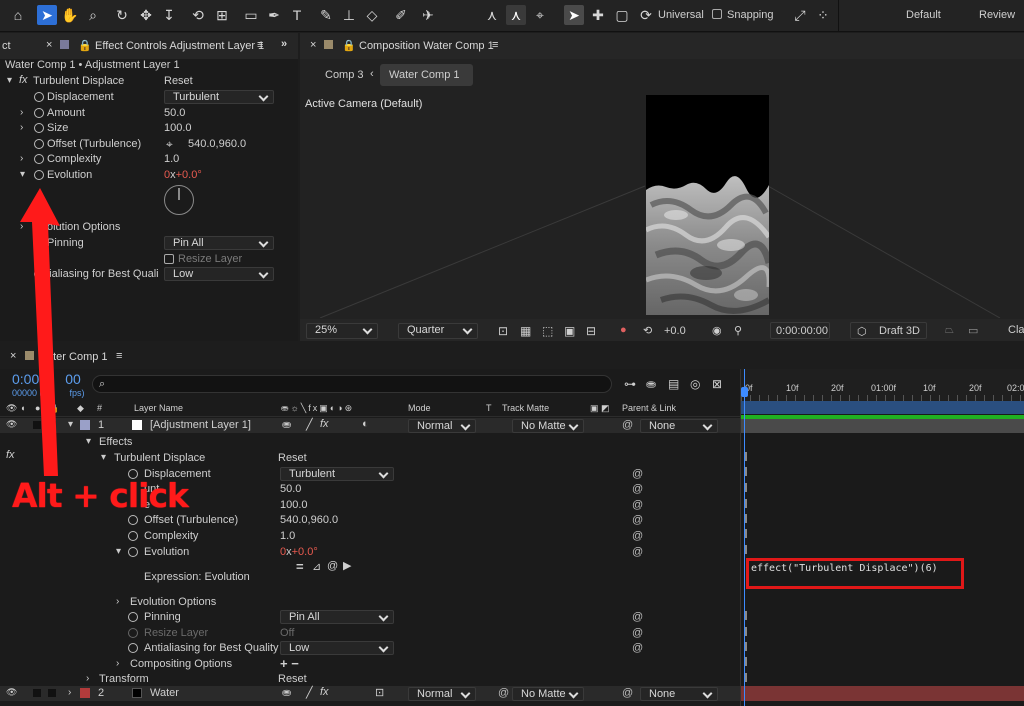 This screenshot has width=1024, height=706. I want to click on show-snapshot-icon: ⚲, so click(738, 330).